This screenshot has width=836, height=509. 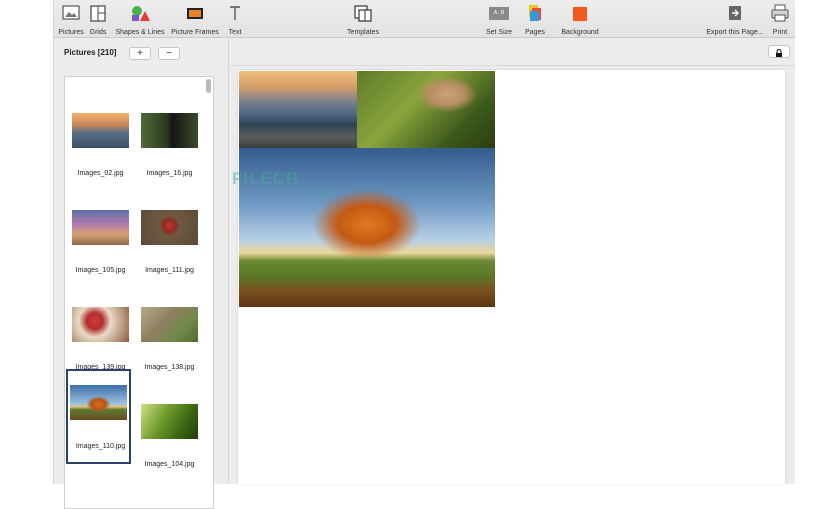 I want to click on remove-picture-button: −, so click(x=169, y=53).